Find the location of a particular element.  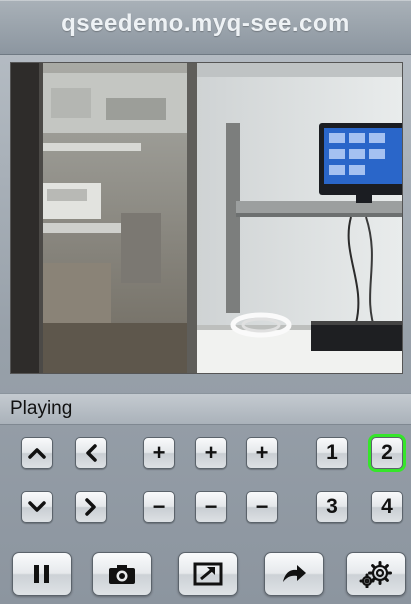

tilt-up-button is located at coordinates (37, 453).